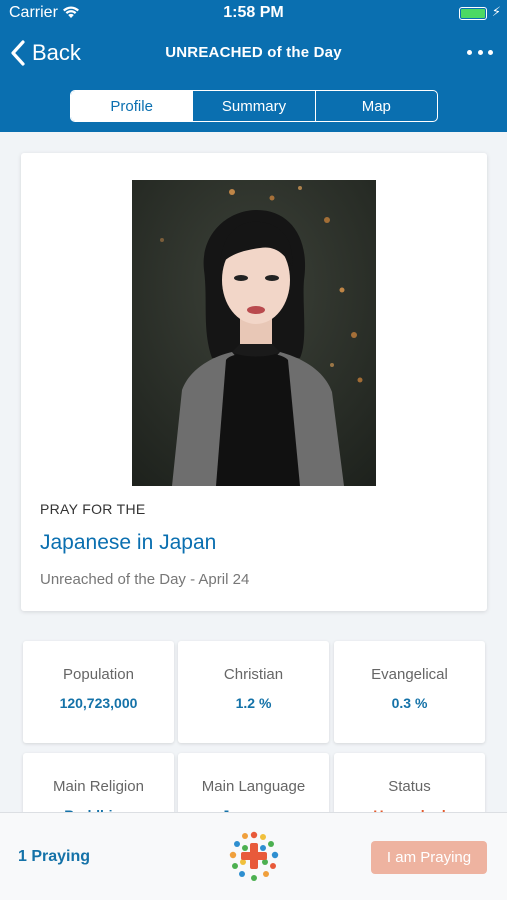 This screenshot has height=900, width=507. What do you see at coordinates (253, 786) in the screenshot?
I see `stat-label: Main Language` at bounding box center [253, 786].